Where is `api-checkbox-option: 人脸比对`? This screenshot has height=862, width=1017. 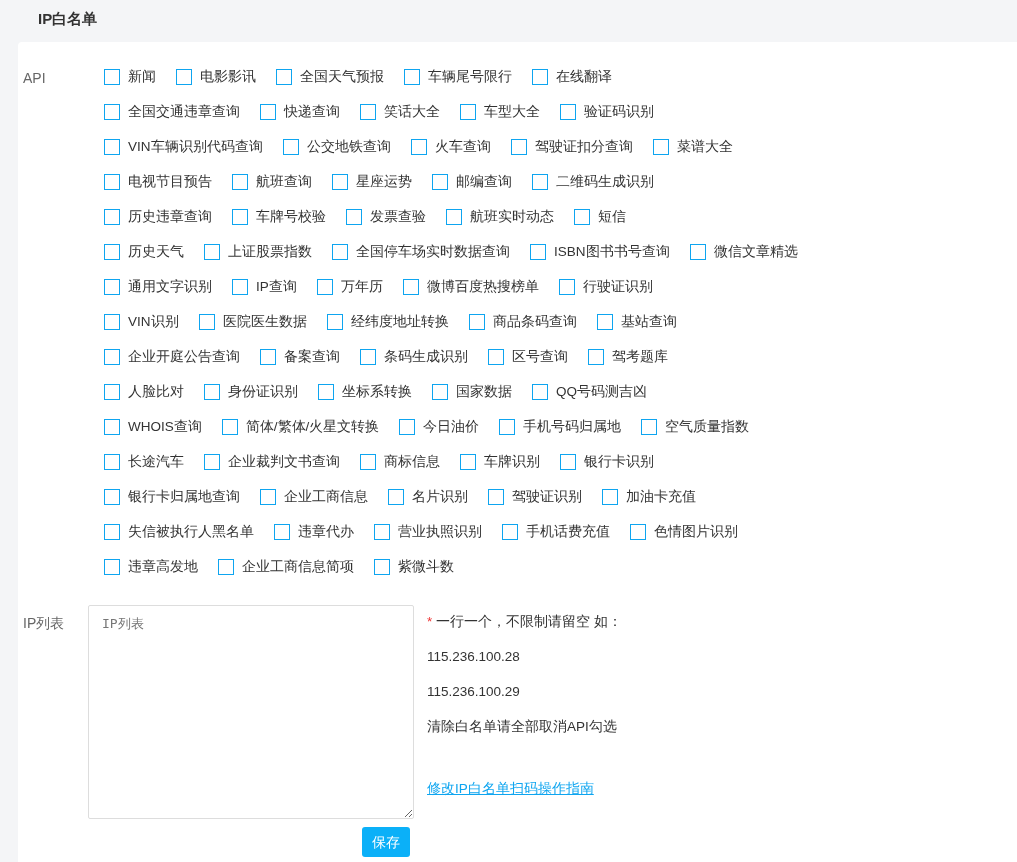
api-checkbox-option: 人脸比对 is located at coordinates (144, 391).